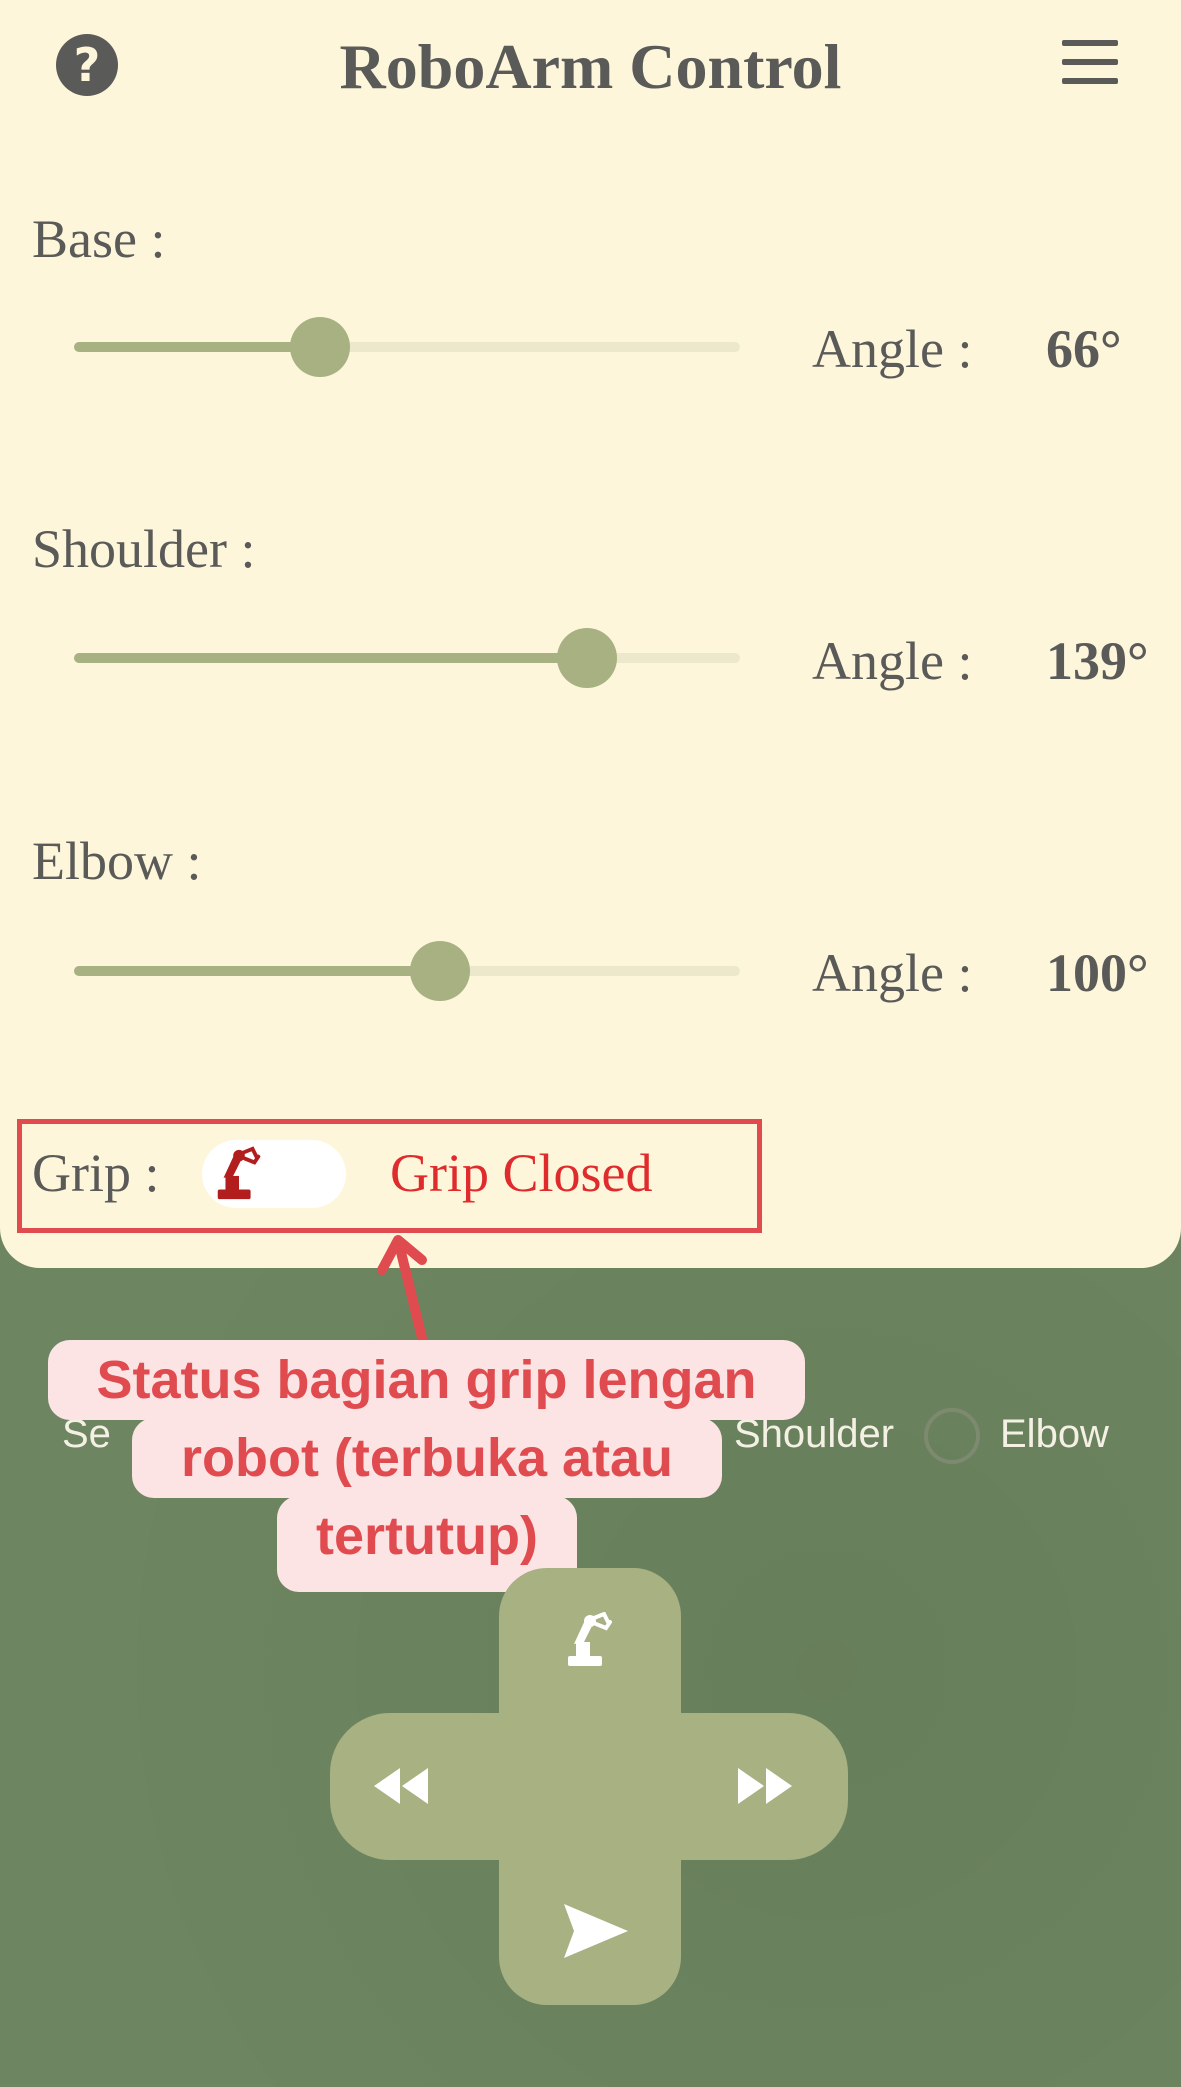 Image resolution: width=1181 pixels, height=2087 pixels. I want to click on app-title: RoboArm Control, so click(590, 66).